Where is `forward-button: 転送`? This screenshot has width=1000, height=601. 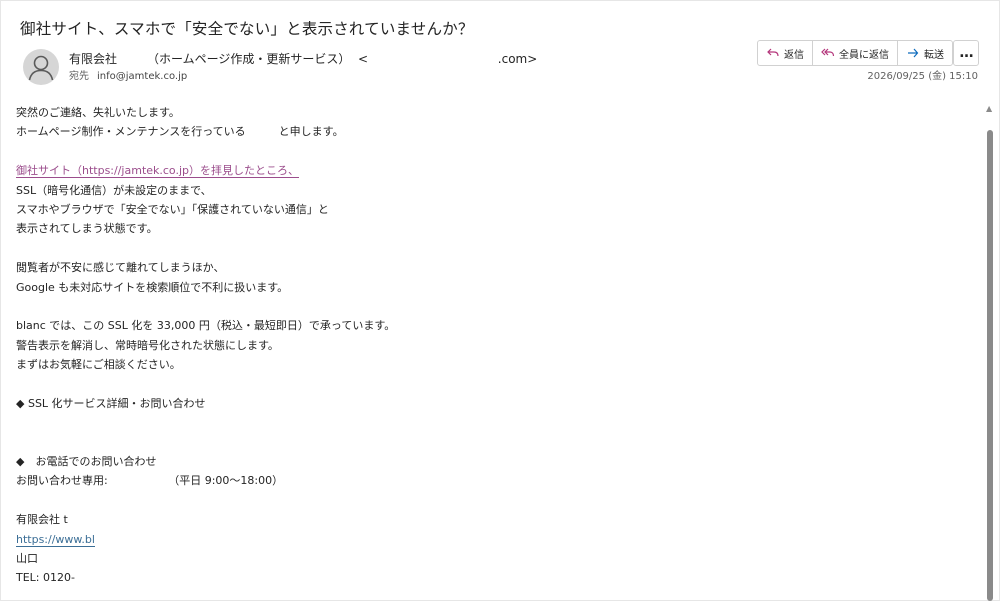
forward-button: 転送 is located at coordinates (925, 53).